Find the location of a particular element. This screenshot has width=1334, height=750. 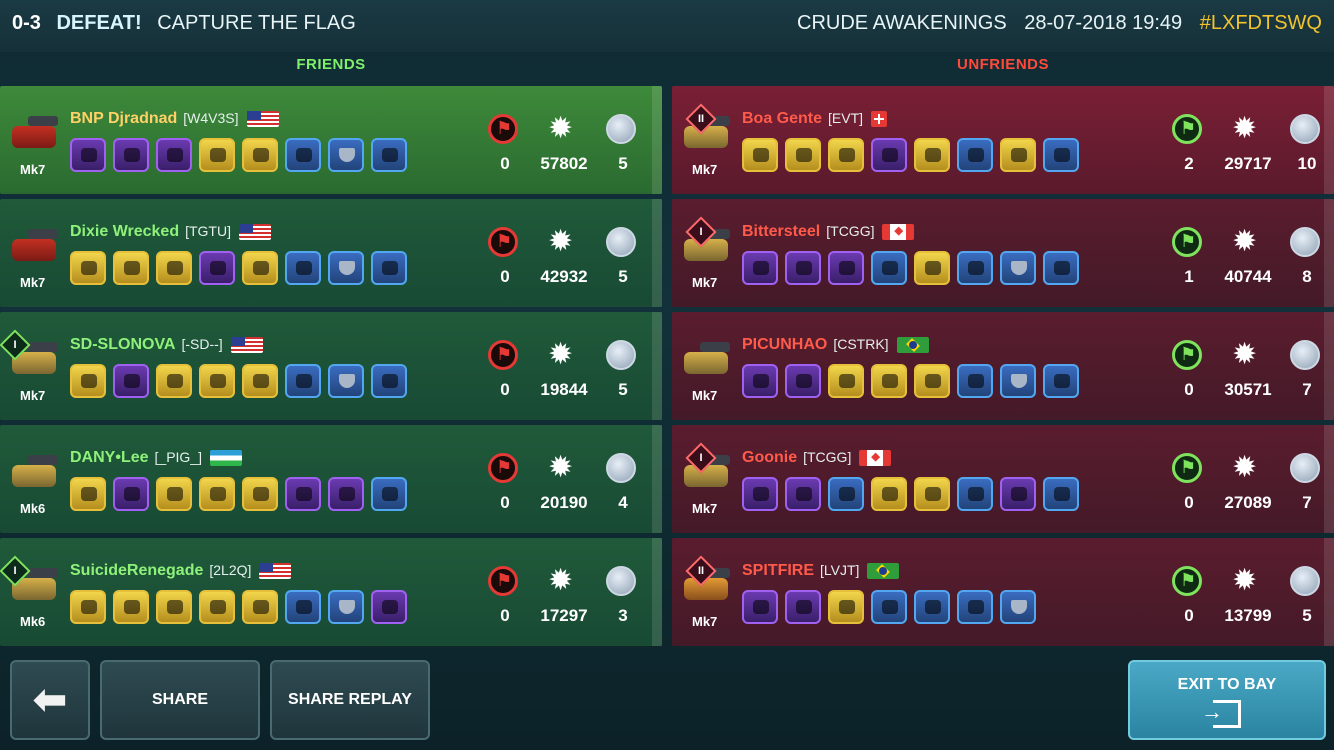

share-replay-button: SHARE REPLAY is located at coordinates (350, 700).